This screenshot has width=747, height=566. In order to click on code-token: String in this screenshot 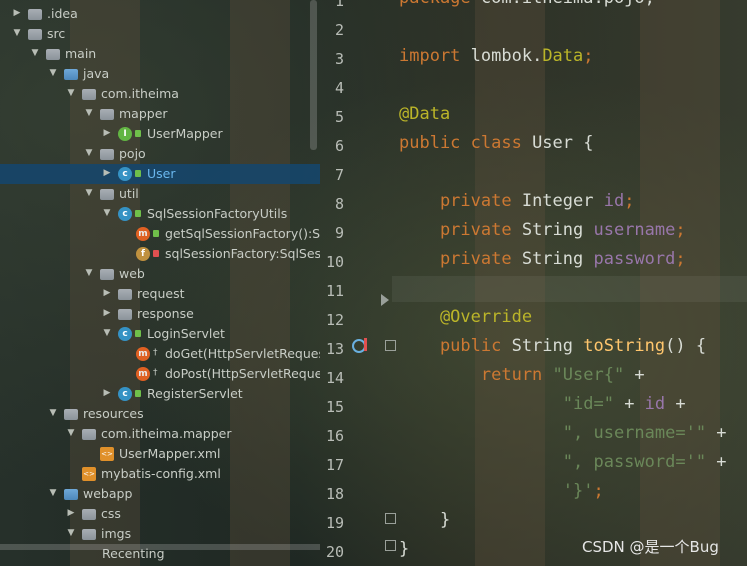, I will do `click(557, 259)`.